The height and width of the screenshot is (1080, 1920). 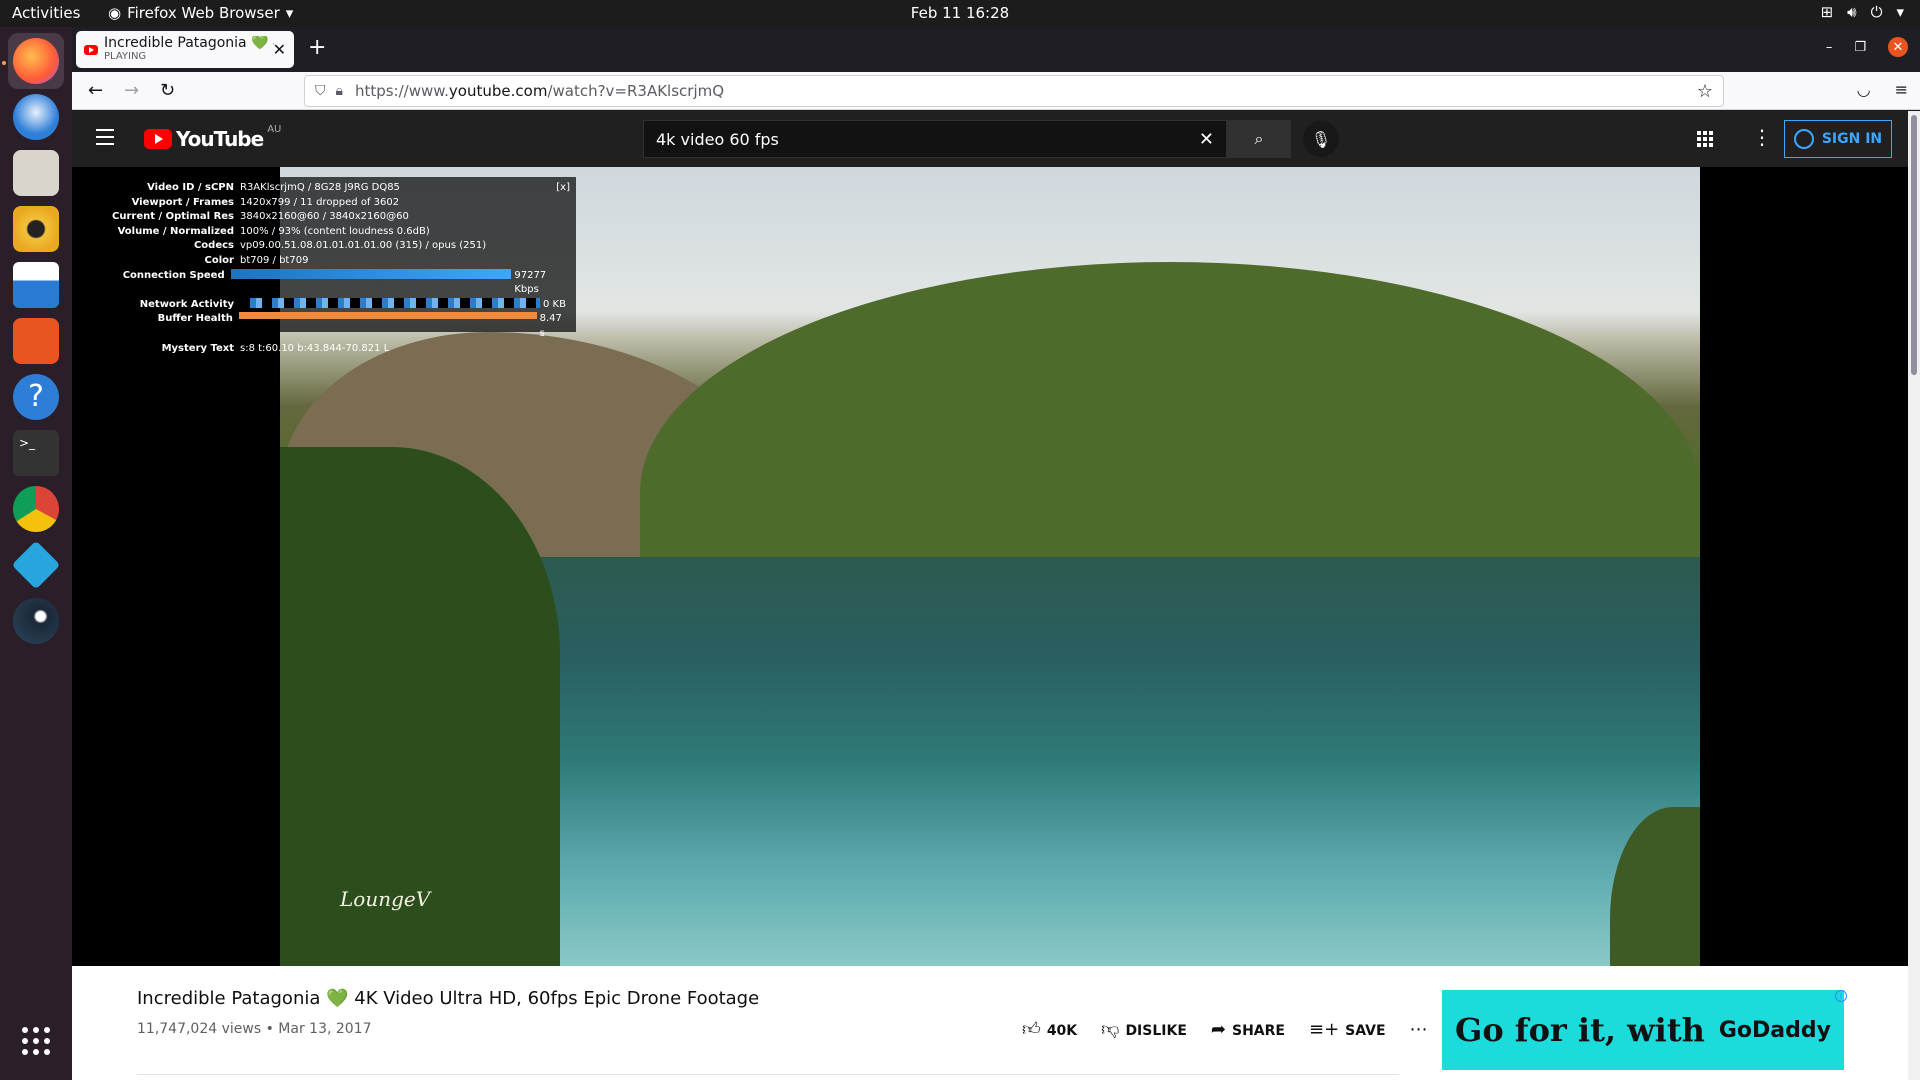 What do you see at coordinates (1218, 1029) in the screenshot?
I see `share-icon: ➦` at bounding box center [1218, 1029].